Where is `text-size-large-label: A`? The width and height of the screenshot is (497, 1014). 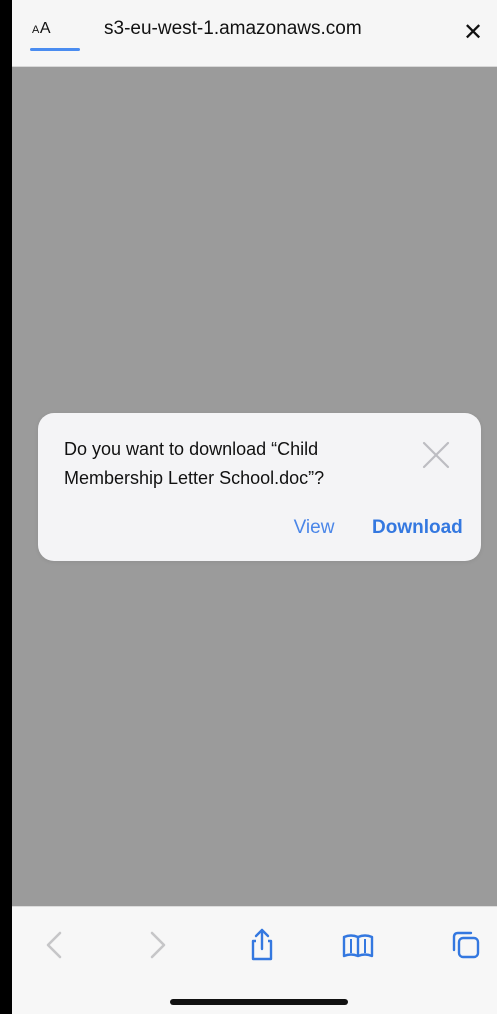
text-size-large-label: A is located at coordinates (45, 28).